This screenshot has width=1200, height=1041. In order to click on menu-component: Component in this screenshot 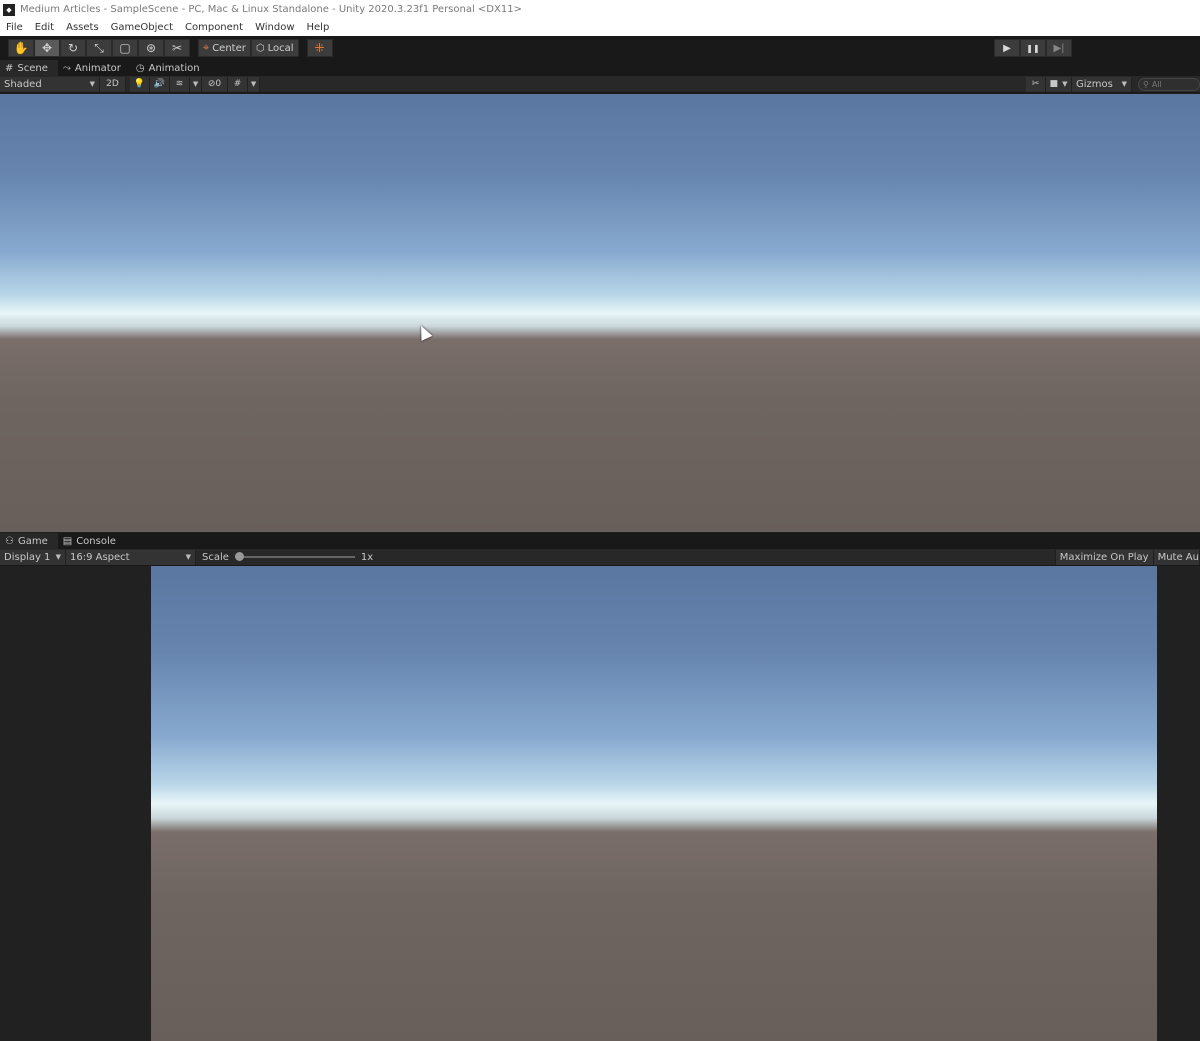, I will do `click(214, 27)`.